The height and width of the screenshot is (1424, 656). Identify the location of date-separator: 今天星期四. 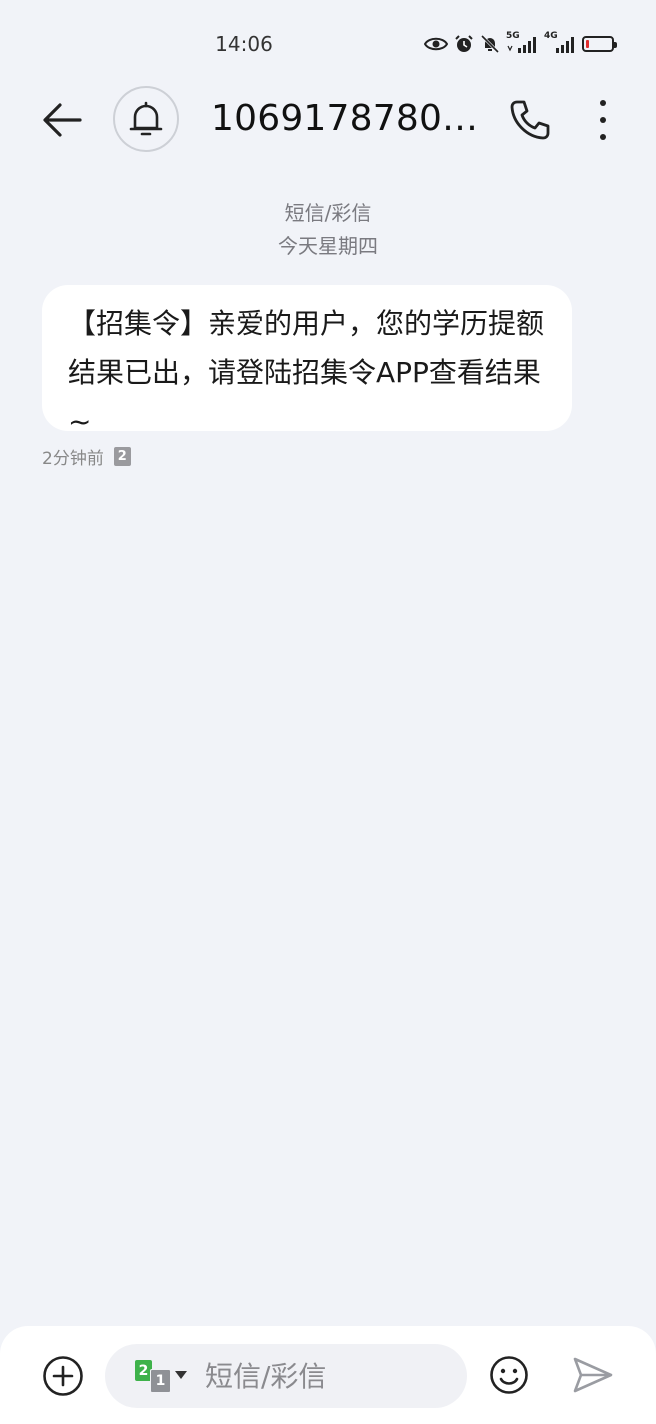
(328, 246).